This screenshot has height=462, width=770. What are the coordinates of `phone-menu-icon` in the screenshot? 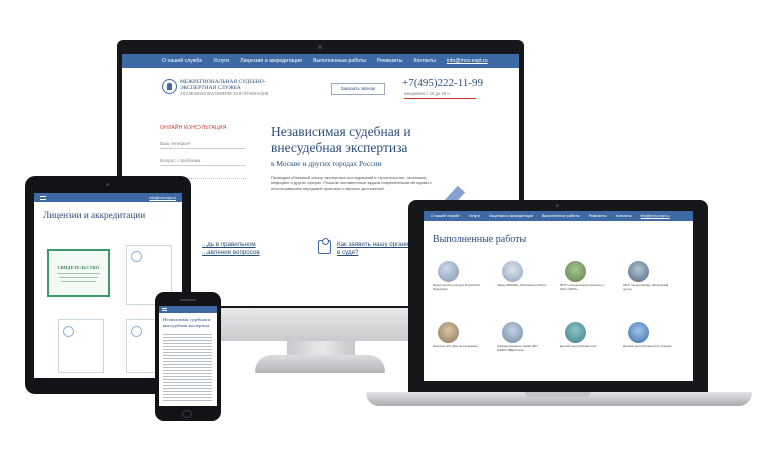 It's located at (164, 309).